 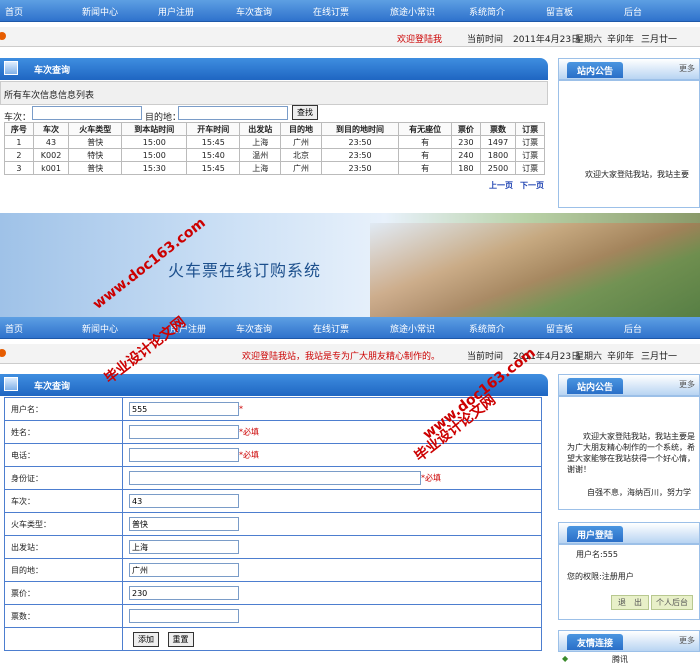 What do you see at coordinates (273, 570) in the screenshot?
I see `form-row: 目的地：` at bounding box center [273, 570].